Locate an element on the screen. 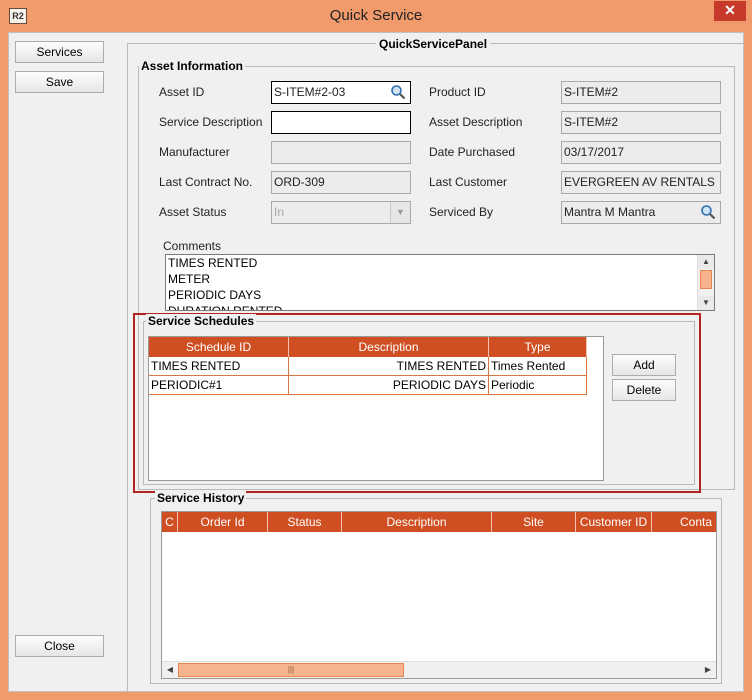 This screenshot has width=752, height=700. description-cell: PERIODIC DAYS is located at coordinates (389, 385).